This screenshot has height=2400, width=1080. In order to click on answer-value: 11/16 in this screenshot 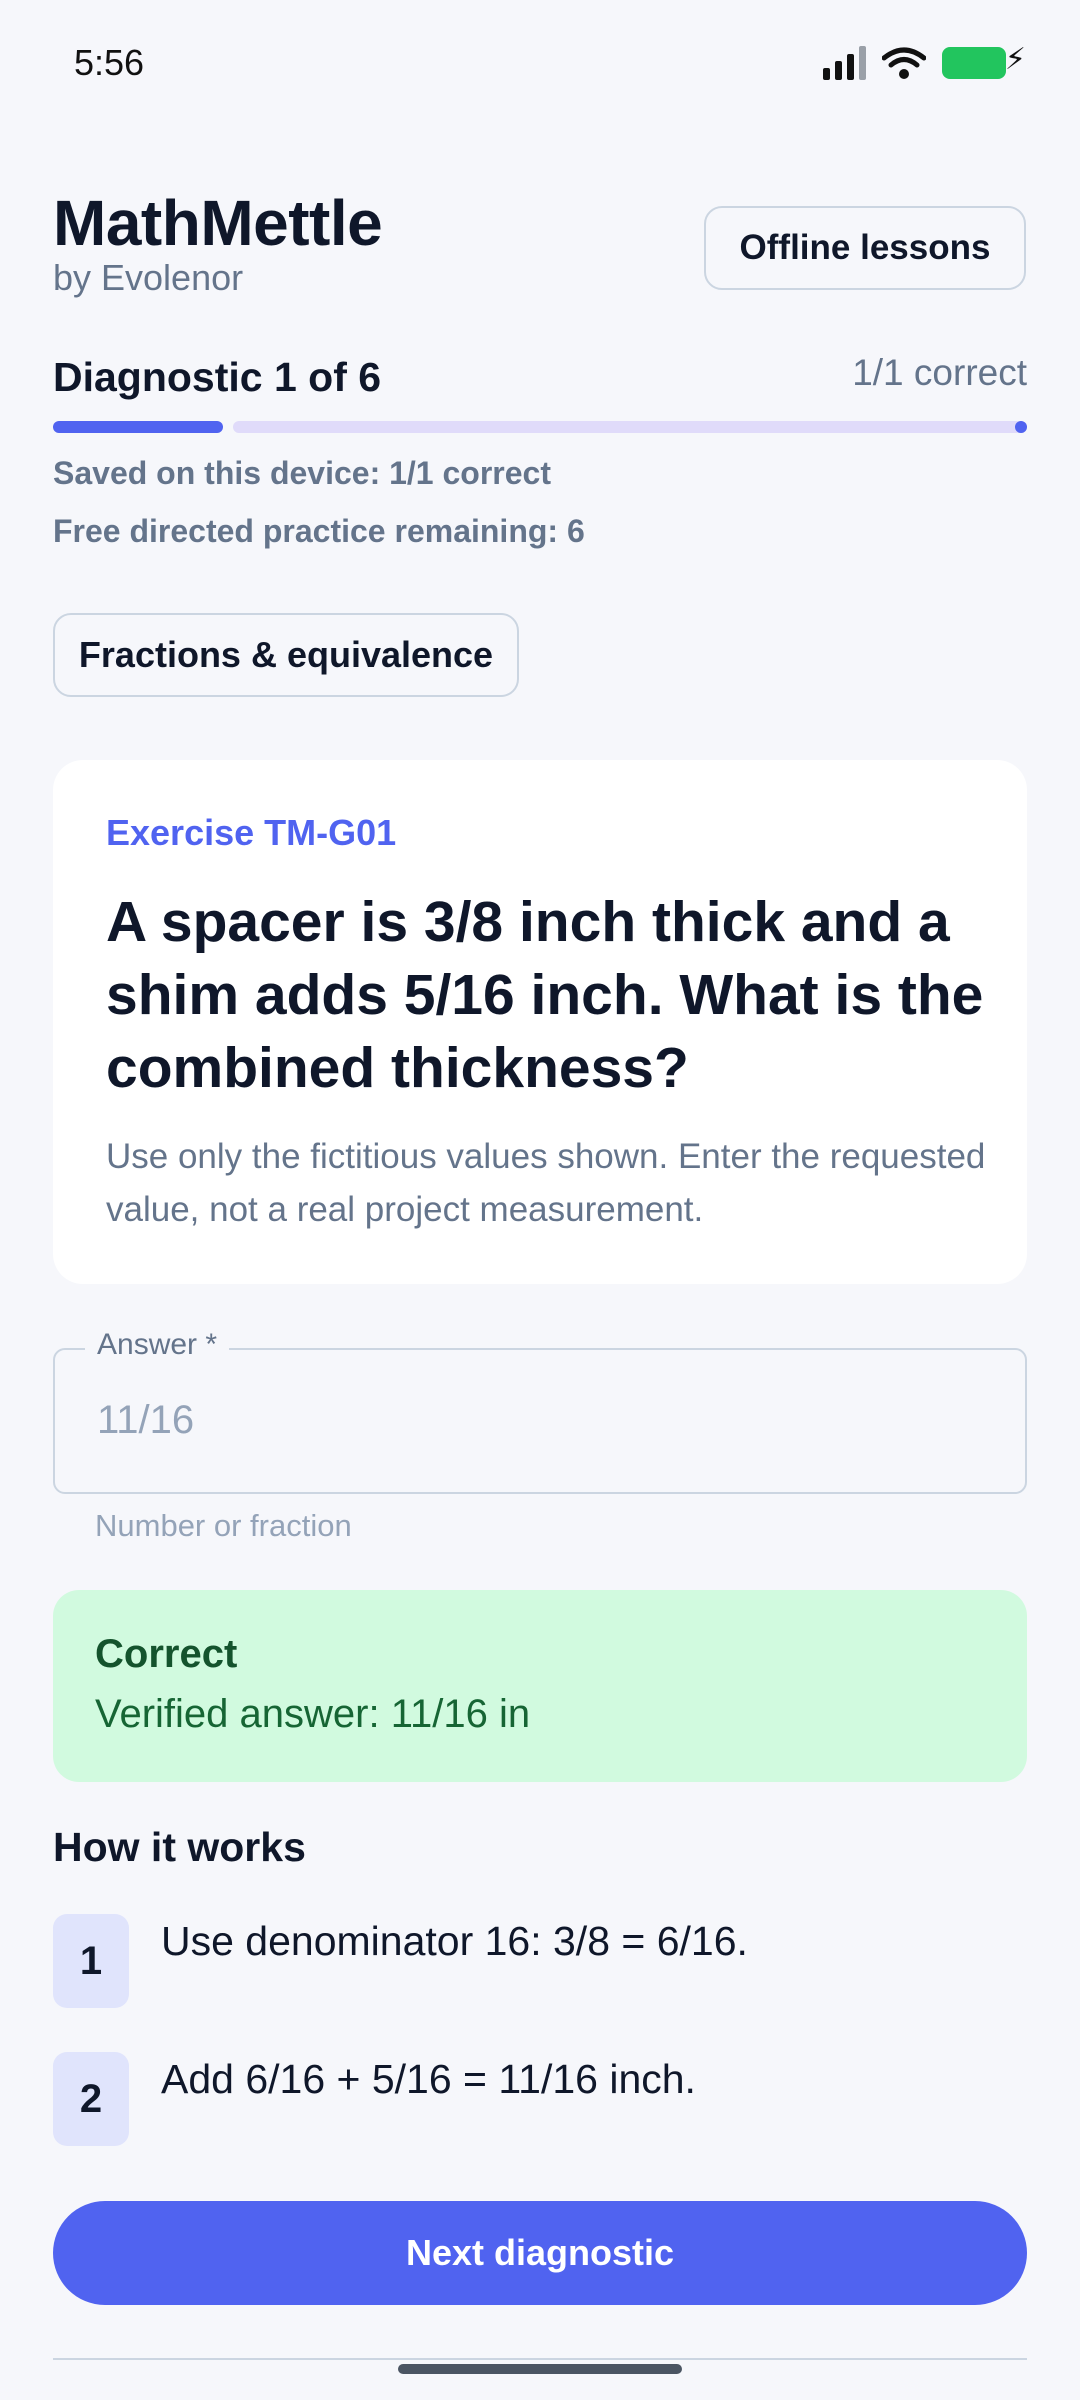, I will do `click(145, 1420)`.